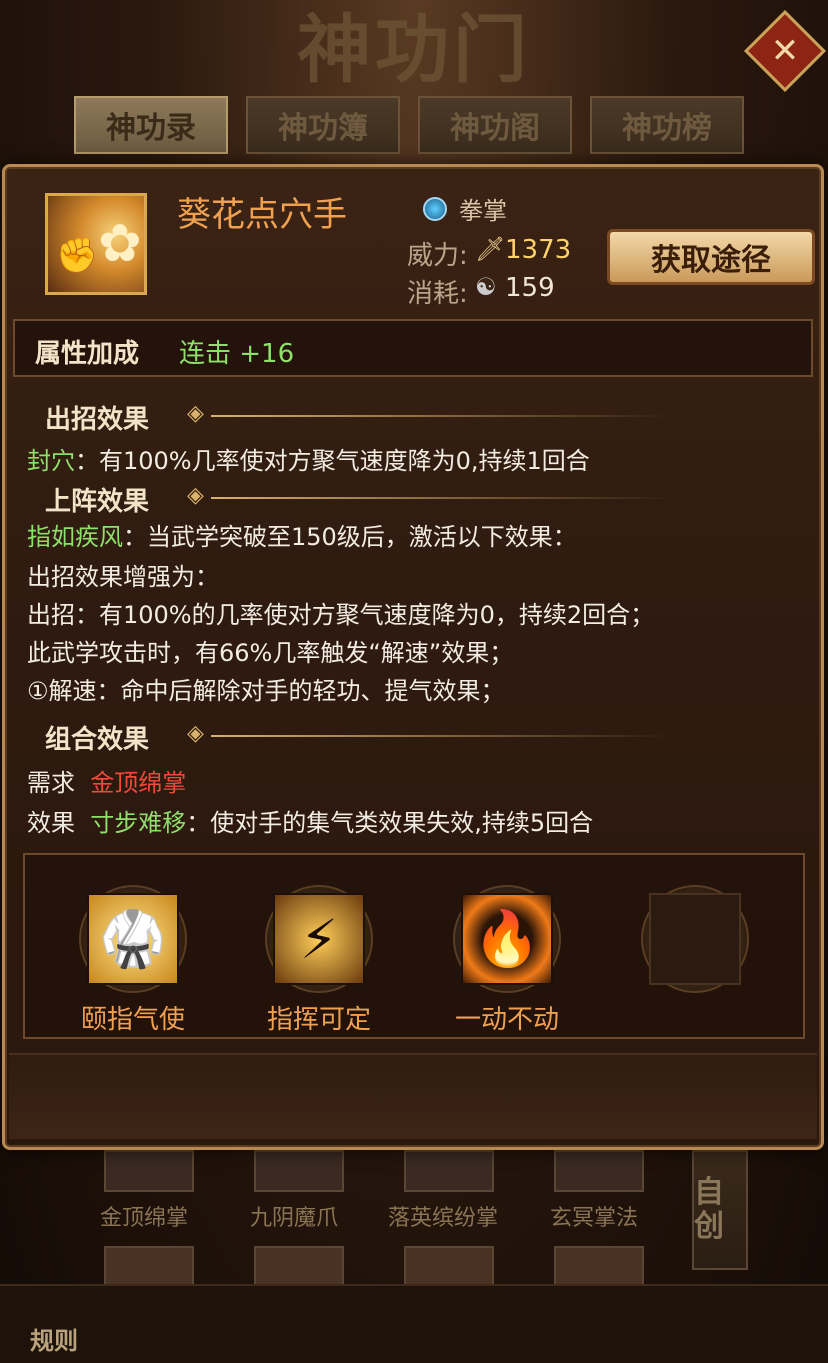 This screenshot has height=1363, width=828. What do you see at coordinates (530, 288) in the screenshot?
I see `cost-value: 159` at bounding box center [530, 288].